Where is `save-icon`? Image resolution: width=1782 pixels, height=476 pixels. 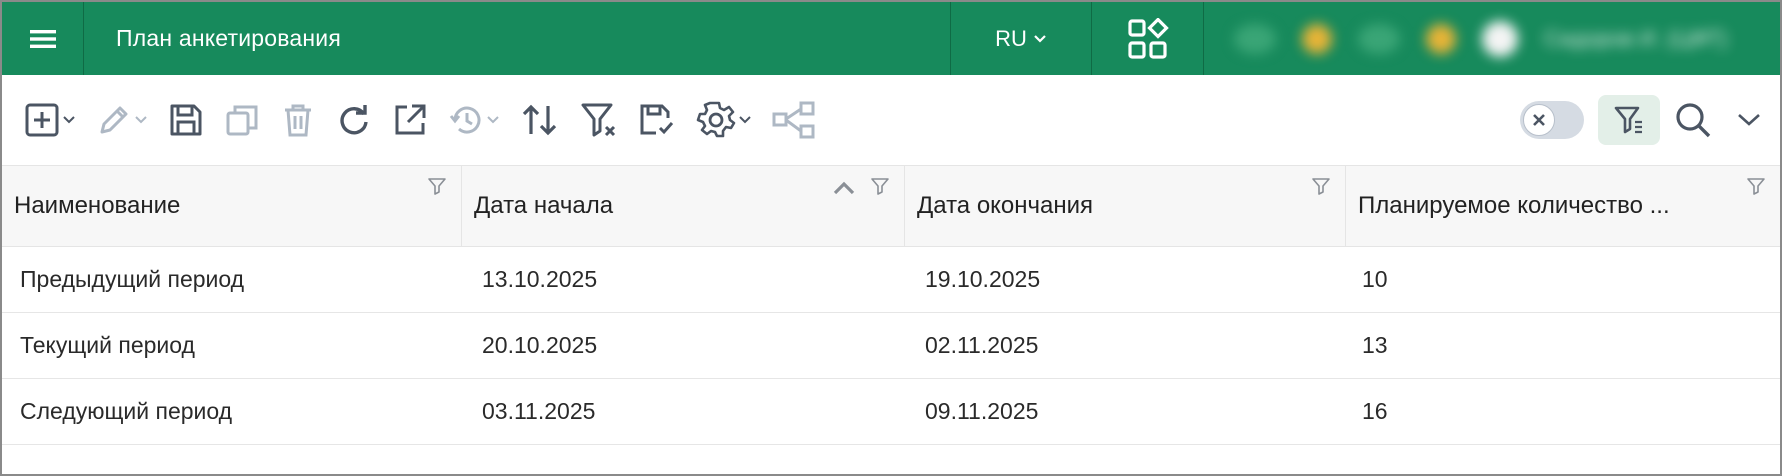 save-icon is located at coordinates (186, 120).